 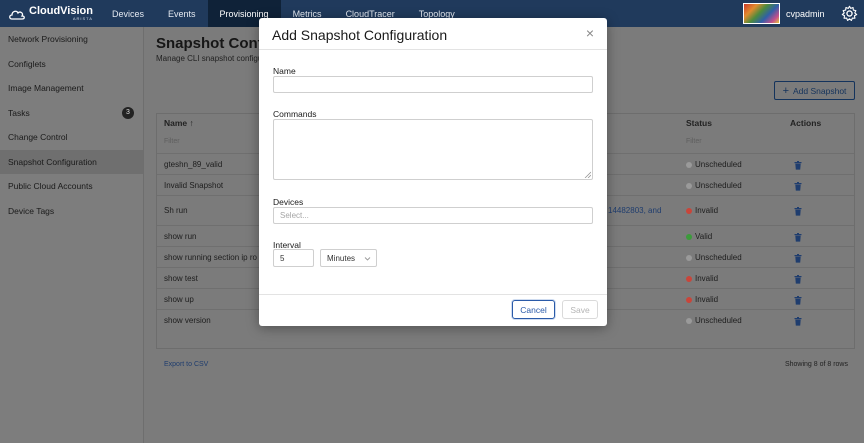 I want to click on cloudvision-logo: CloudVision ARISTA, so click(x=50, y=13).